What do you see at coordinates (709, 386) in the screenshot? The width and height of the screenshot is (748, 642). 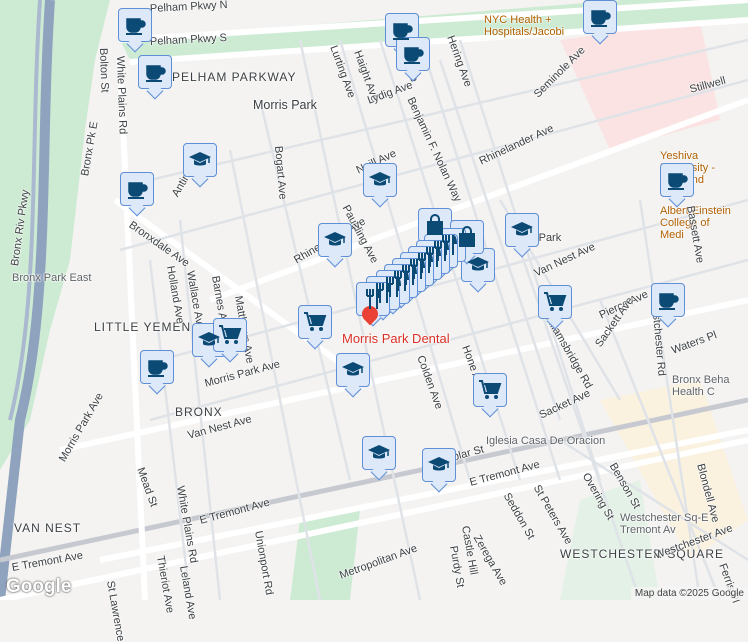 I see `poi-label: Bronx Beha Health C` at bounding box center [709, 386].